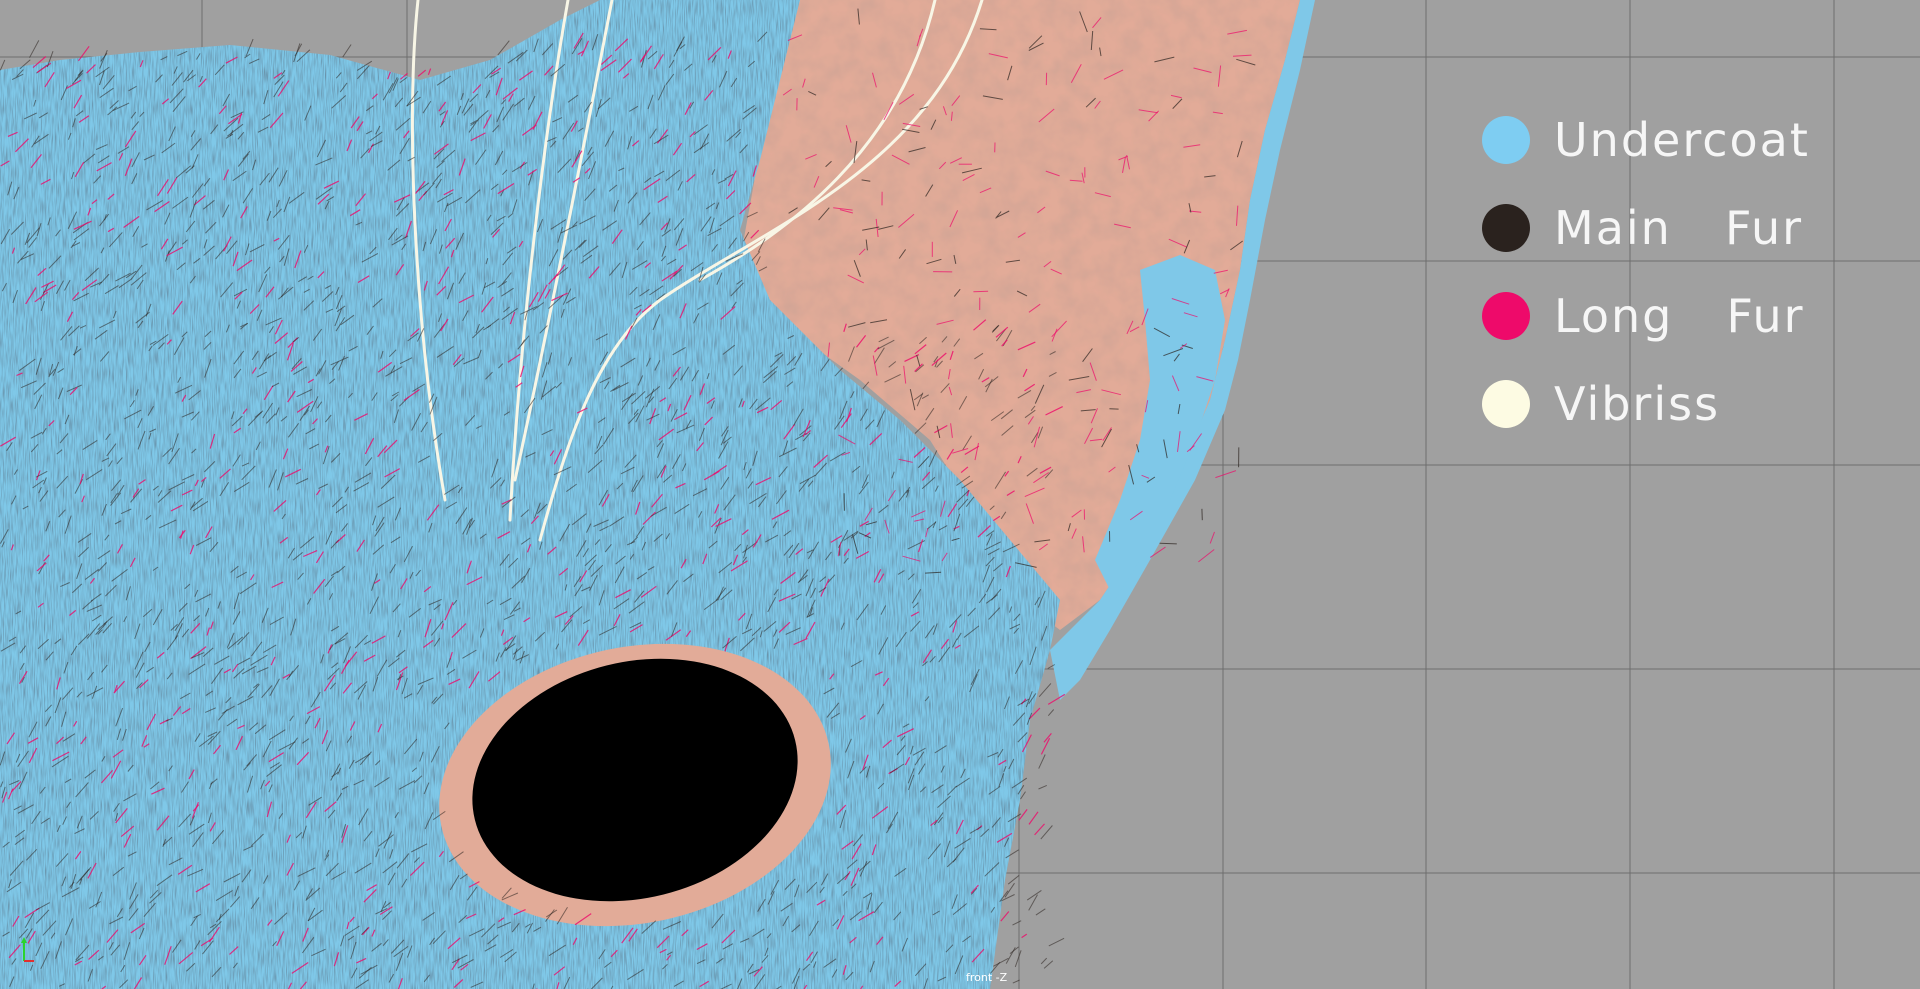  Describe the element at coordinates (1637, 404) in the screenshot. I see `legend-label: Vibriss` at that location.